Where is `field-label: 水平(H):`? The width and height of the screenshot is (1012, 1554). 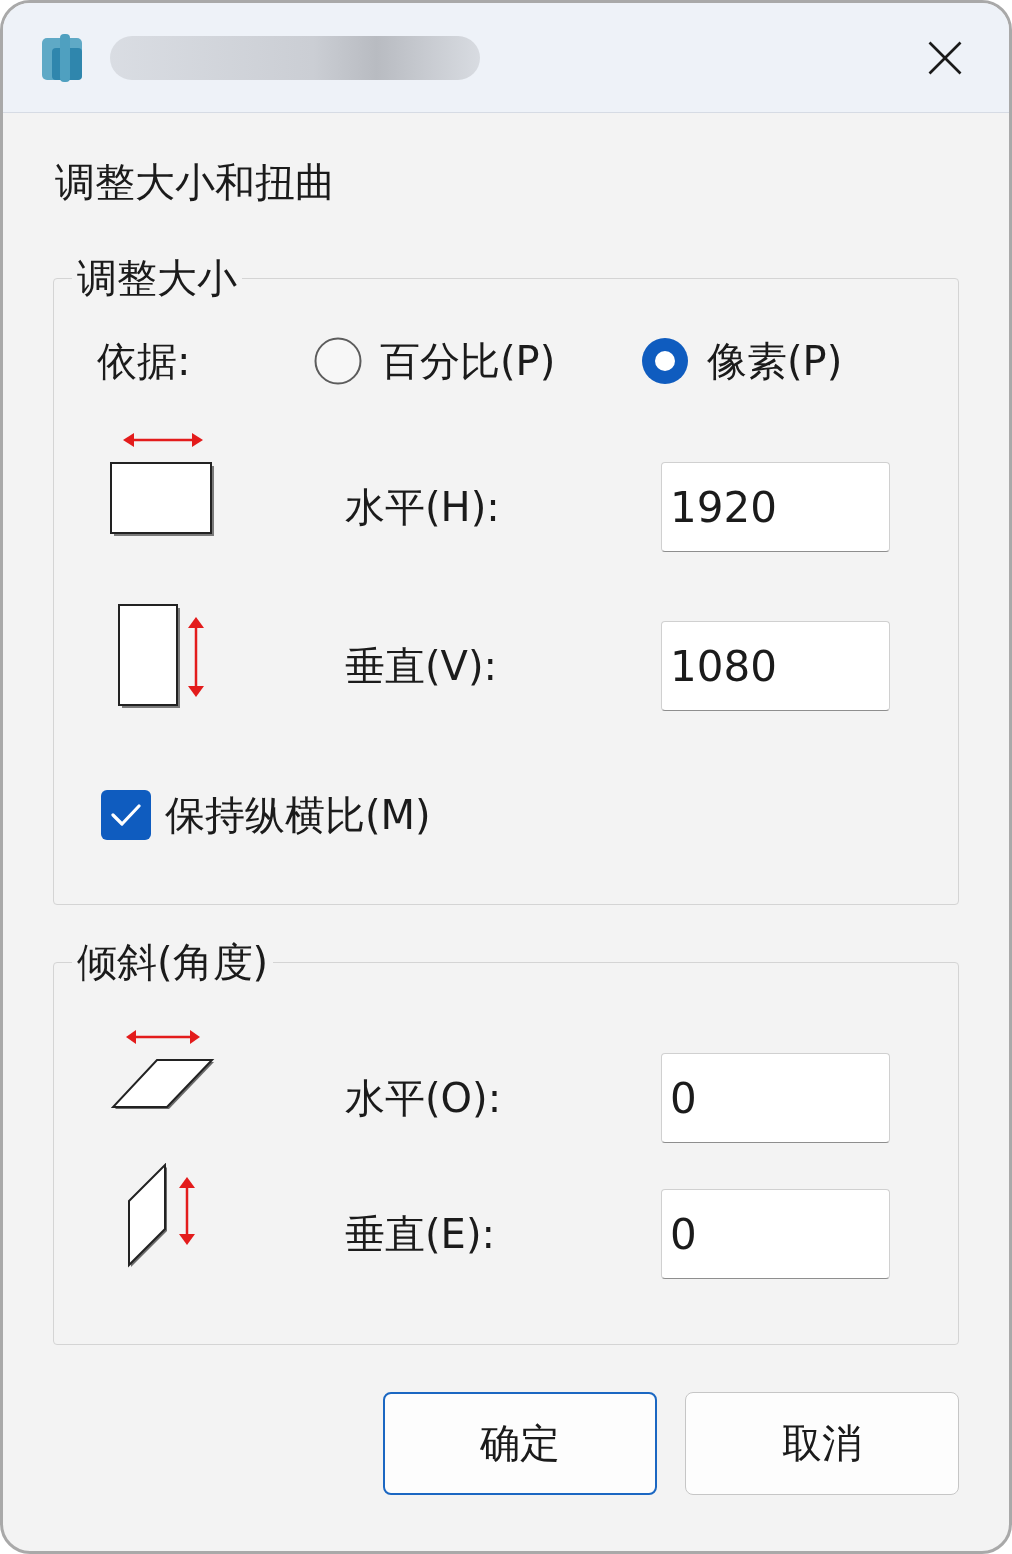
field-label: 水平(H): is located at coordinates (422, 507).